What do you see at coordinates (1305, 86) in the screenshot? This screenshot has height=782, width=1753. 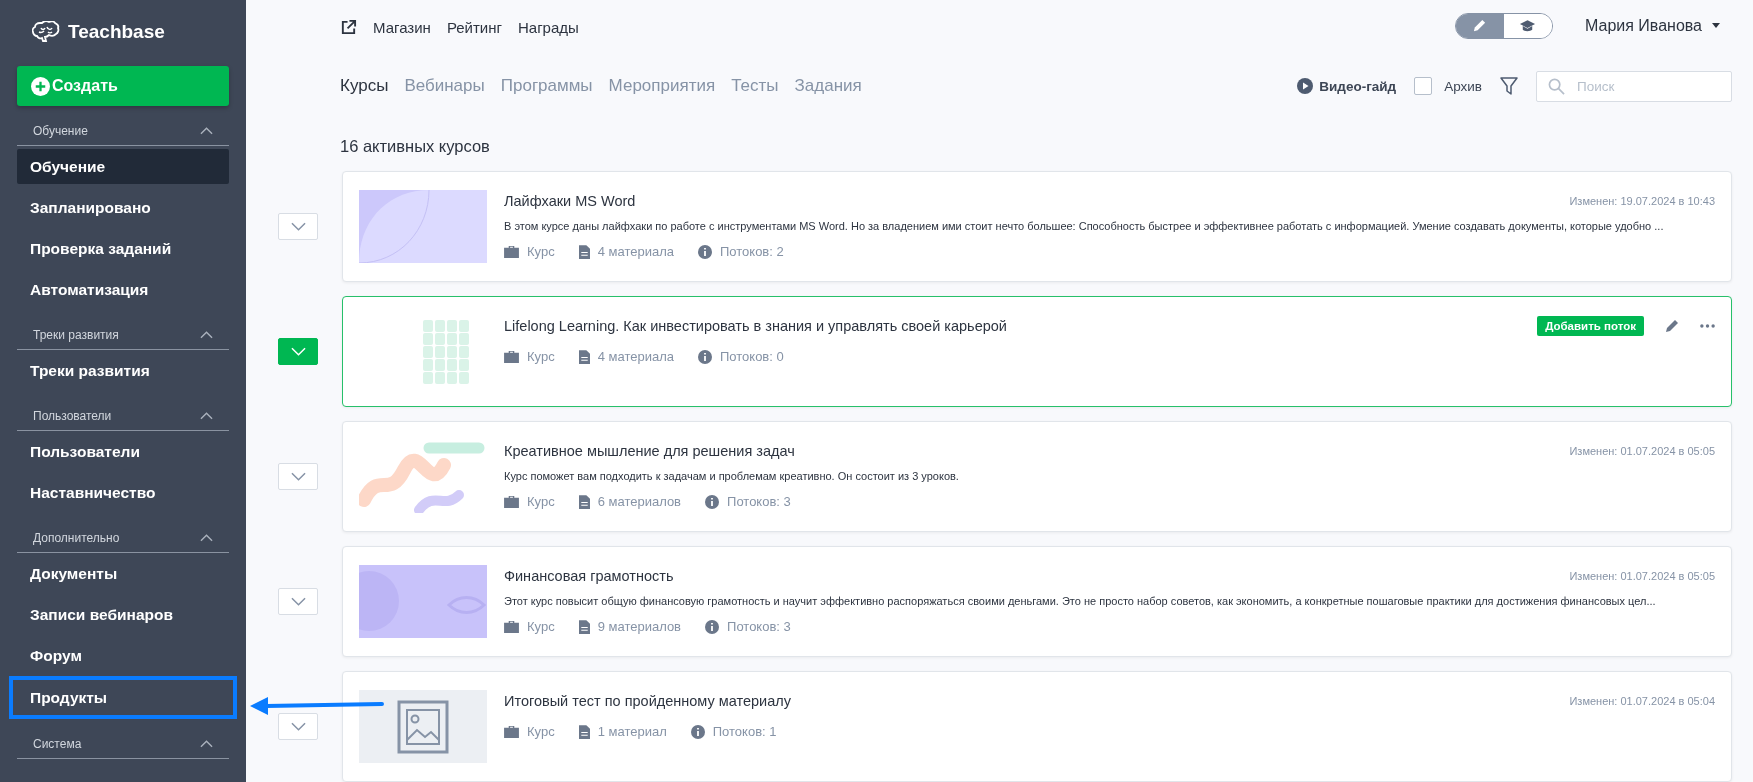 I see `play-icon` at bounding box center [1305, 86].